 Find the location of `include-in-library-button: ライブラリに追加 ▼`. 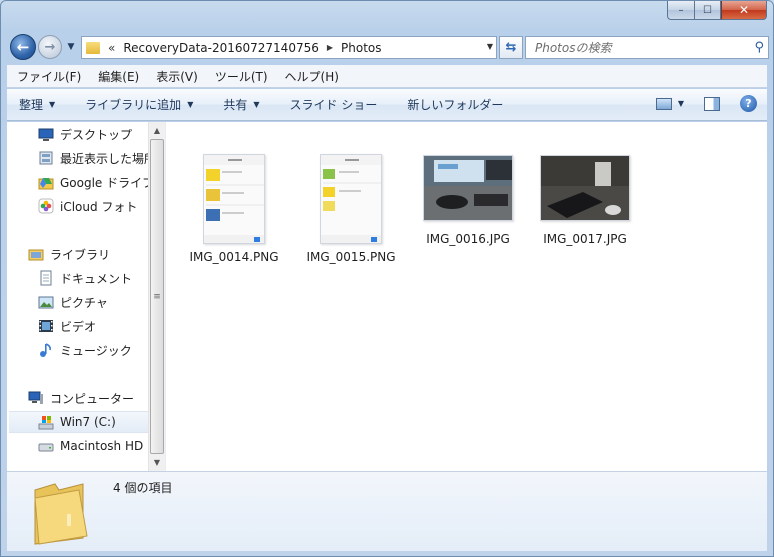

include-in-library-button: ライブラリに追加 ▼ is located at coordinates (139, 104).